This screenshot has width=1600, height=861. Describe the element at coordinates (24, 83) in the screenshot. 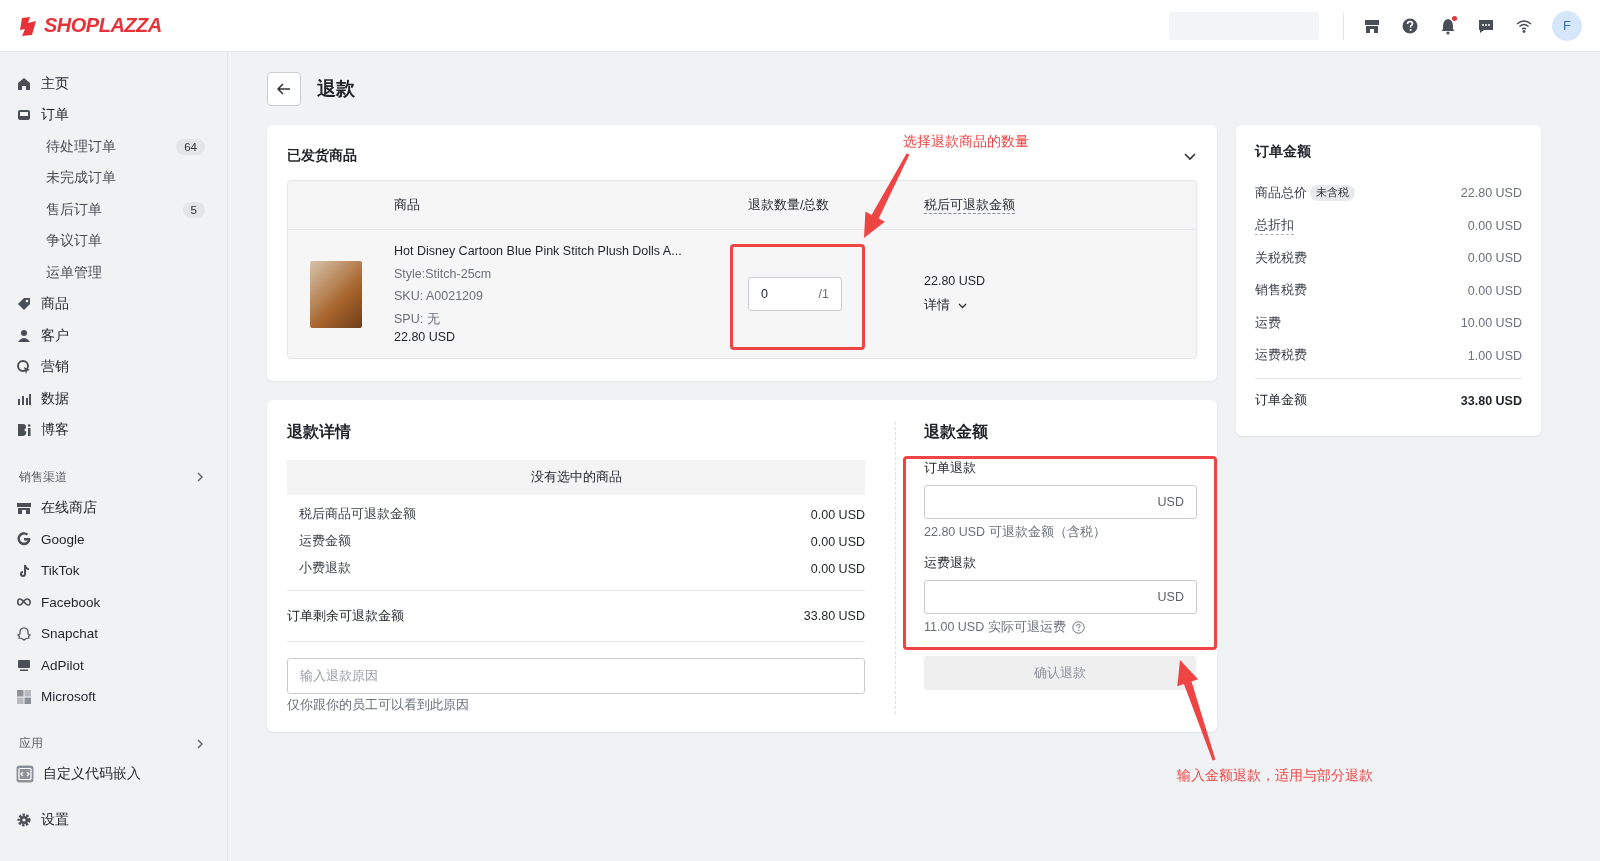

I see `home-icon` at that location.